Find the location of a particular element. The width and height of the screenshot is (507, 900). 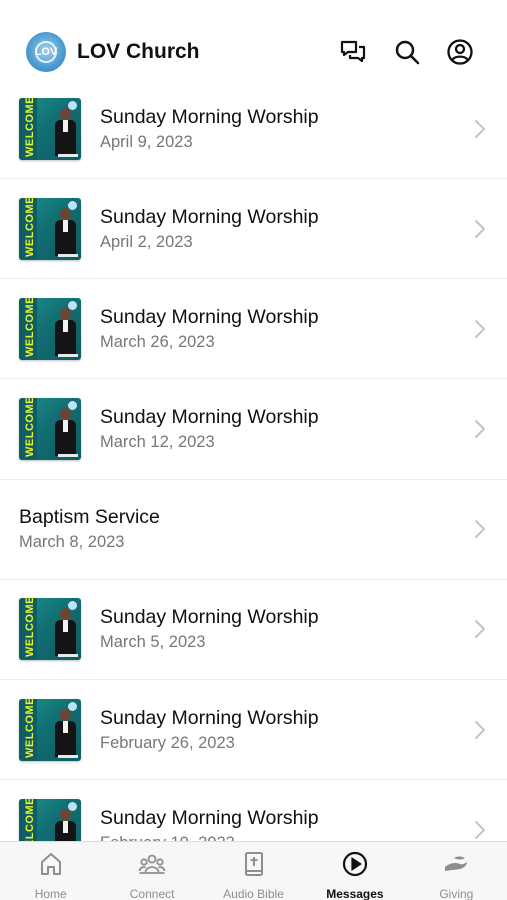

app-title: LOV Church is located at coordinates (138, 51).